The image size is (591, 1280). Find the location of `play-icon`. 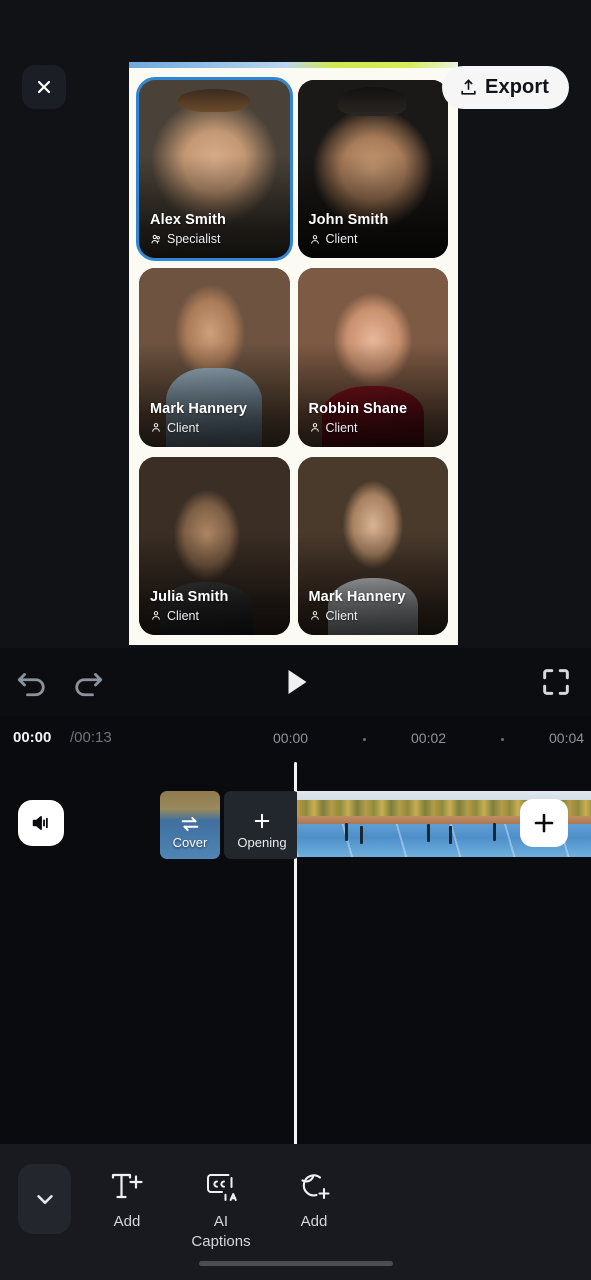

play-icon is located at coordinates (297, 682).